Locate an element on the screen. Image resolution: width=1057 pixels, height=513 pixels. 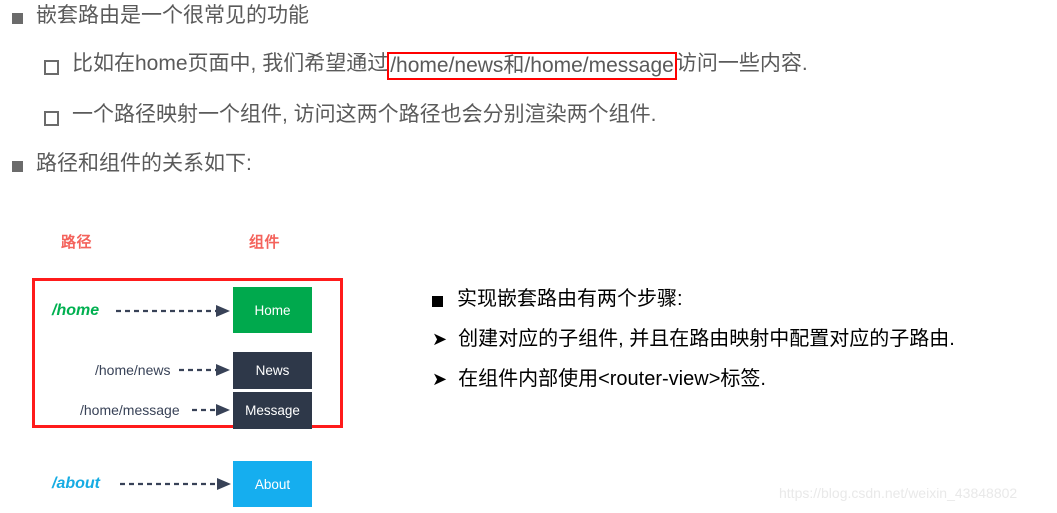
diagram-heading-component: 组件 is located at coordinates (265, 242).